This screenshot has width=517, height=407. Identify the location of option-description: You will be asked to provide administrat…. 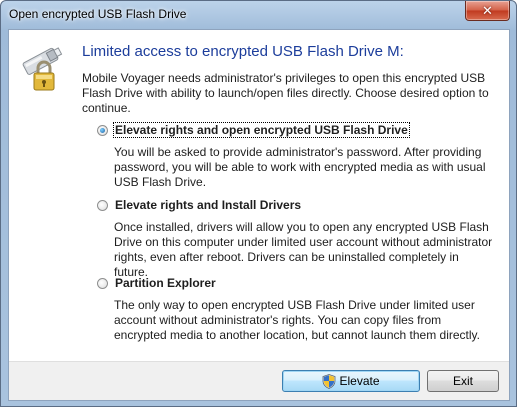
(300, 167).